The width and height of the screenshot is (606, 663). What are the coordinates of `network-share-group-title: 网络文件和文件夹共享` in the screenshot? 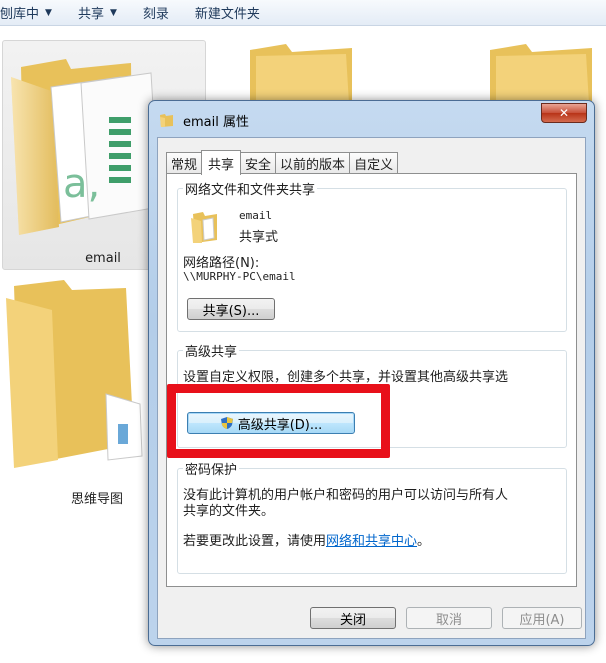 It's located at (250, 188).